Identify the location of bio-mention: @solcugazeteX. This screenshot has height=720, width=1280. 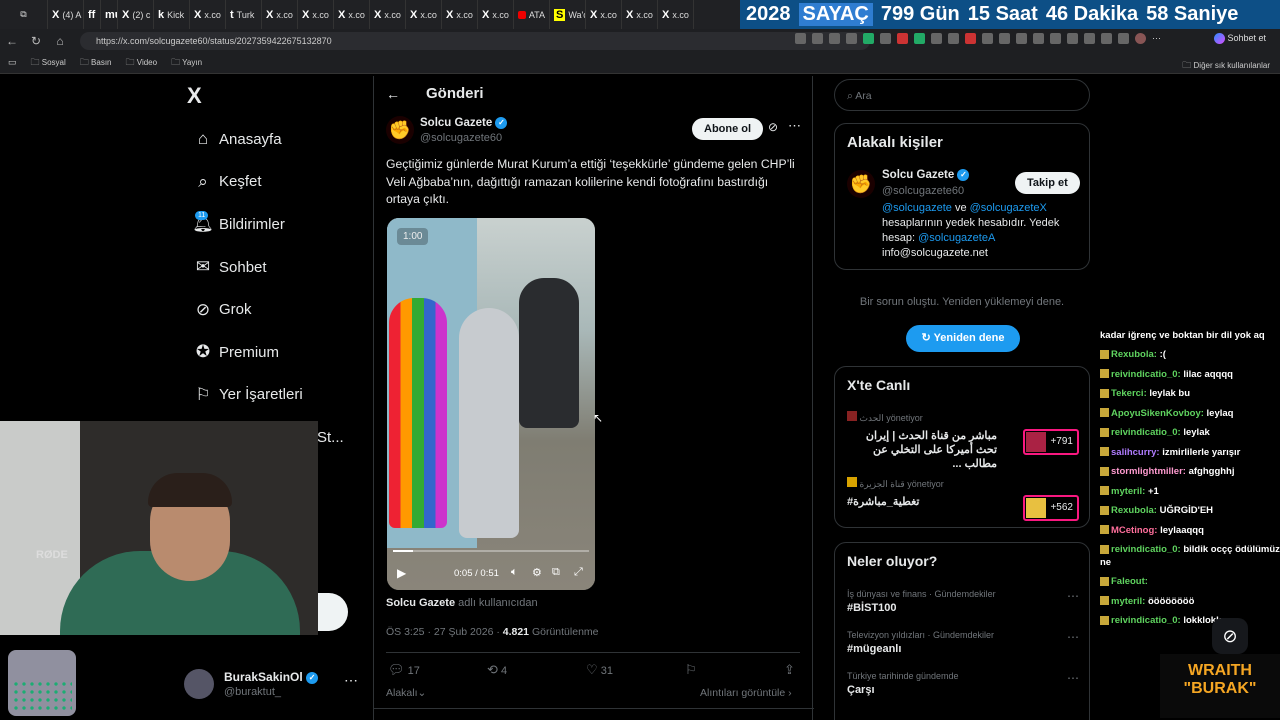
(1008, 208).